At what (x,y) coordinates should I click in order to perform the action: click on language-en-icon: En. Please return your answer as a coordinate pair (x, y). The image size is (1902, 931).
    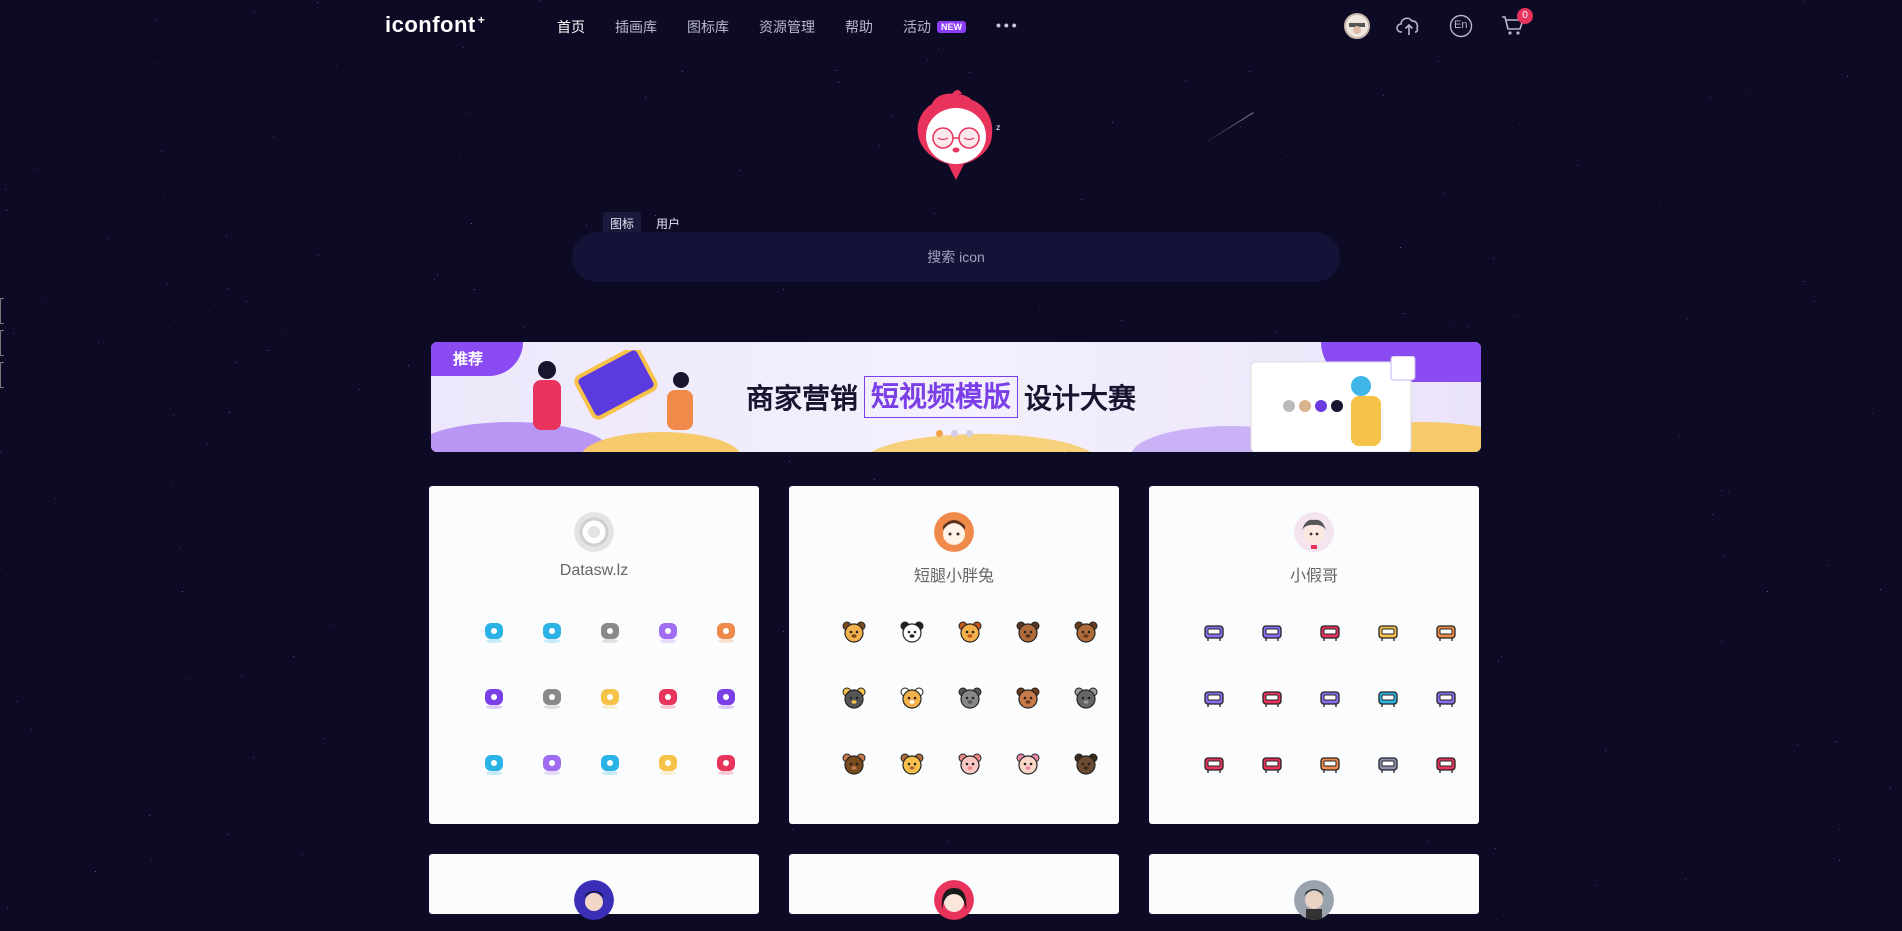
    Looking at the image, I should click on (1461, 26).